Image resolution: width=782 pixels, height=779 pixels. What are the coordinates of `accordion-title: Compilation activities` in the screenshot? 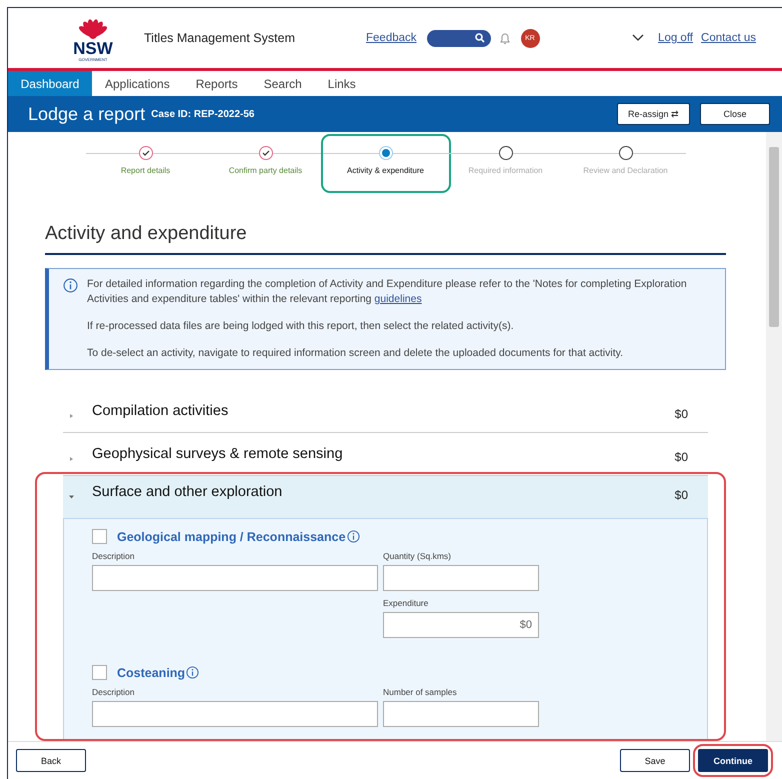 It's located at (161, 411).